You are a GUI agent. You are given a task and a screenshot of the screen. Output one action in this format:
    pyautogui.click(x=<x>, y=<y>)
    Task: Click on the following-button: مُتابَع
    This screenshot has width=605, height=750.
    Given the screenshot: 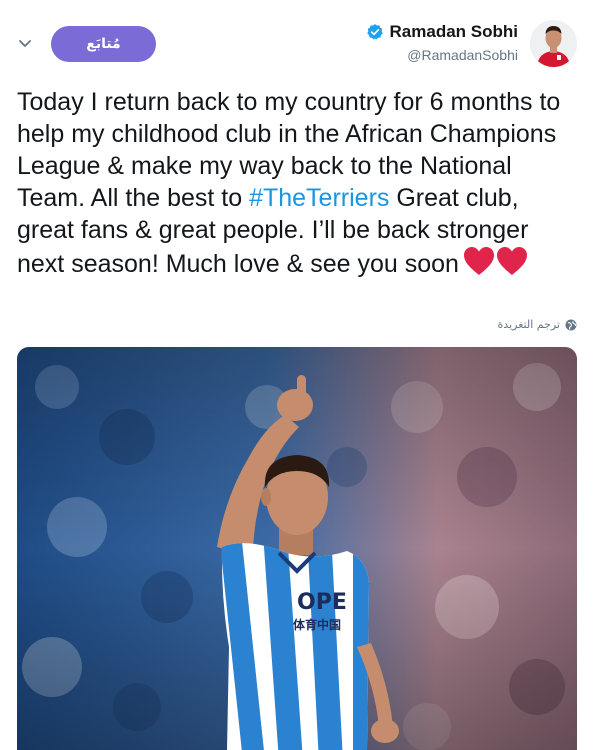 What is the action you would take?
    pyautogui.click(x=103, y=44)
    